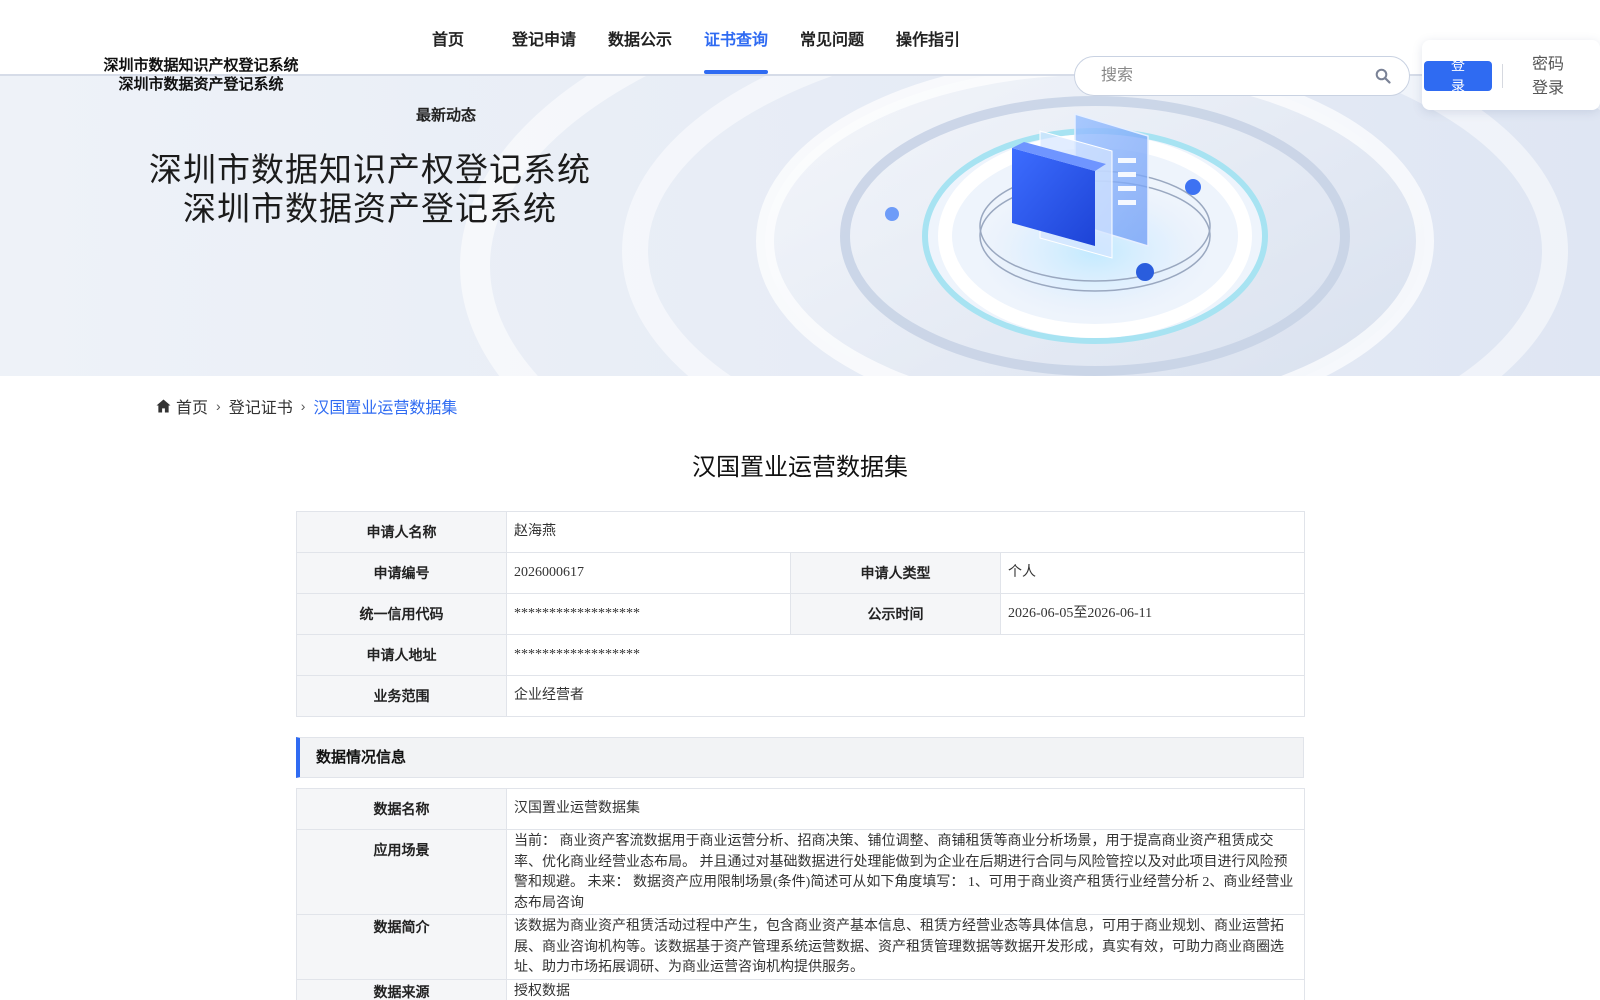 This screenshot has width=1600, height=1000. Describe the element at coordinates (905, 989) in the screenshot. I see `data-source-value: 授权数据` at that location.